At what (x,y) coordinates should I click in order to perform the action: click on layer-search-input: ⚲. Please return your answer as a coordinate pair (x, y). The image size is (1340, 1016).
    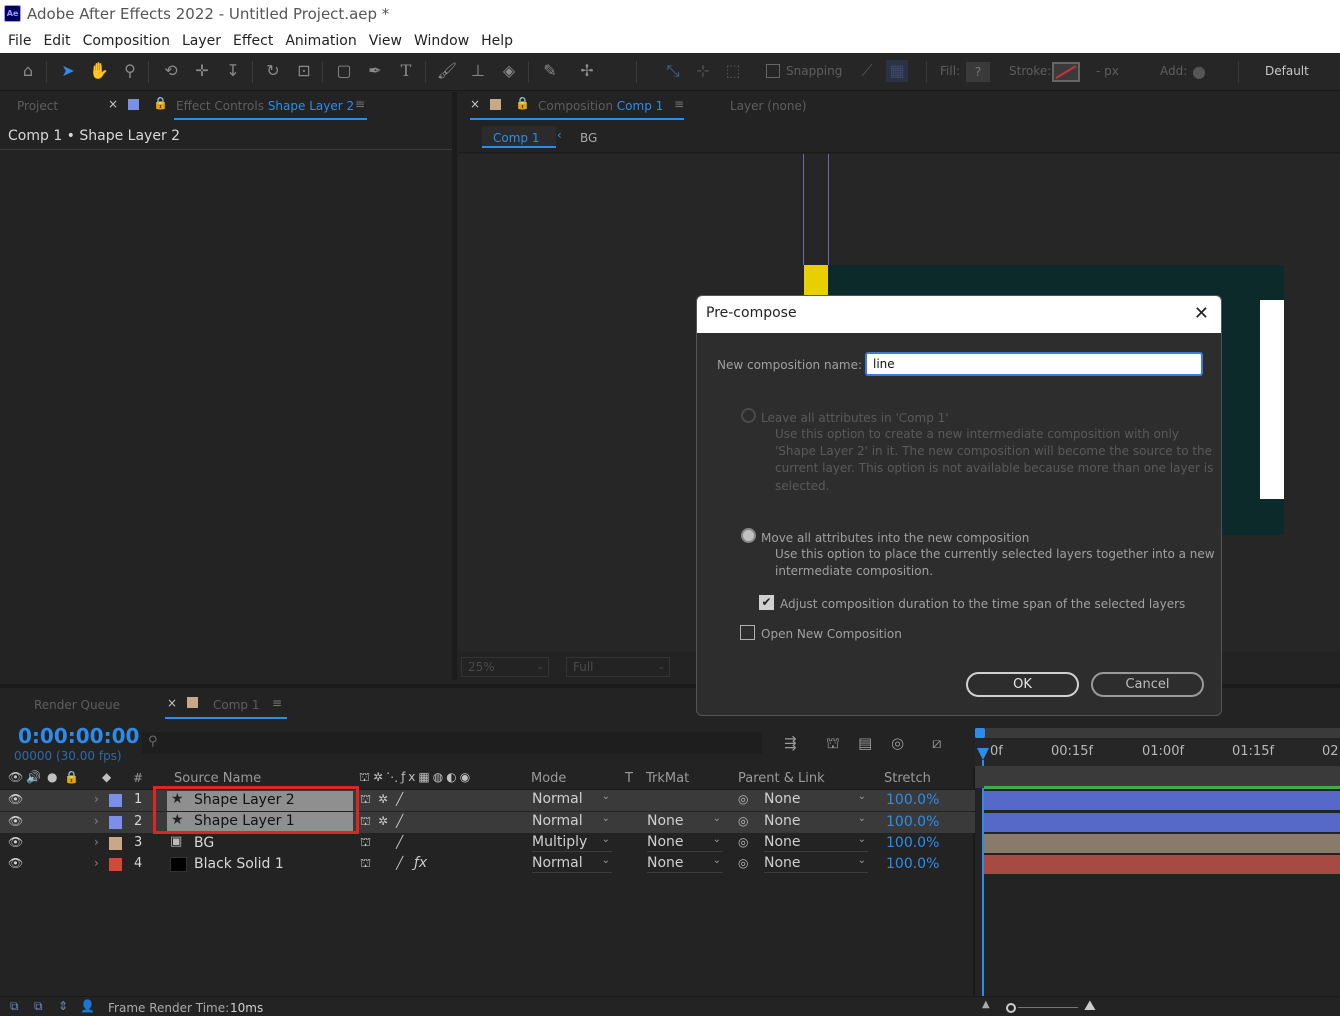
    Looking at the image, I should click on (452, 743).